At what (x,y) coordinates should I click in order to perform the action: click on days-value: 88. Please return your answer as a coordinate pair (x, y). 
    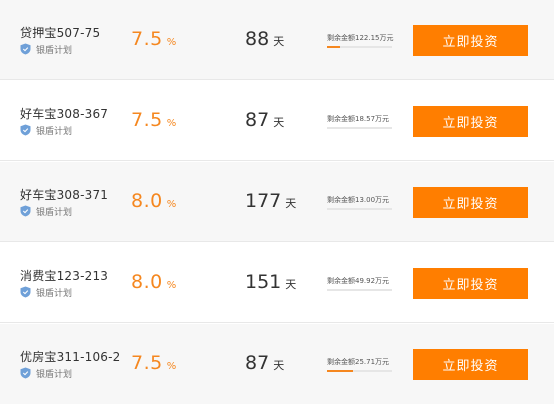
    Looking at the image, I should click on (257, 39).